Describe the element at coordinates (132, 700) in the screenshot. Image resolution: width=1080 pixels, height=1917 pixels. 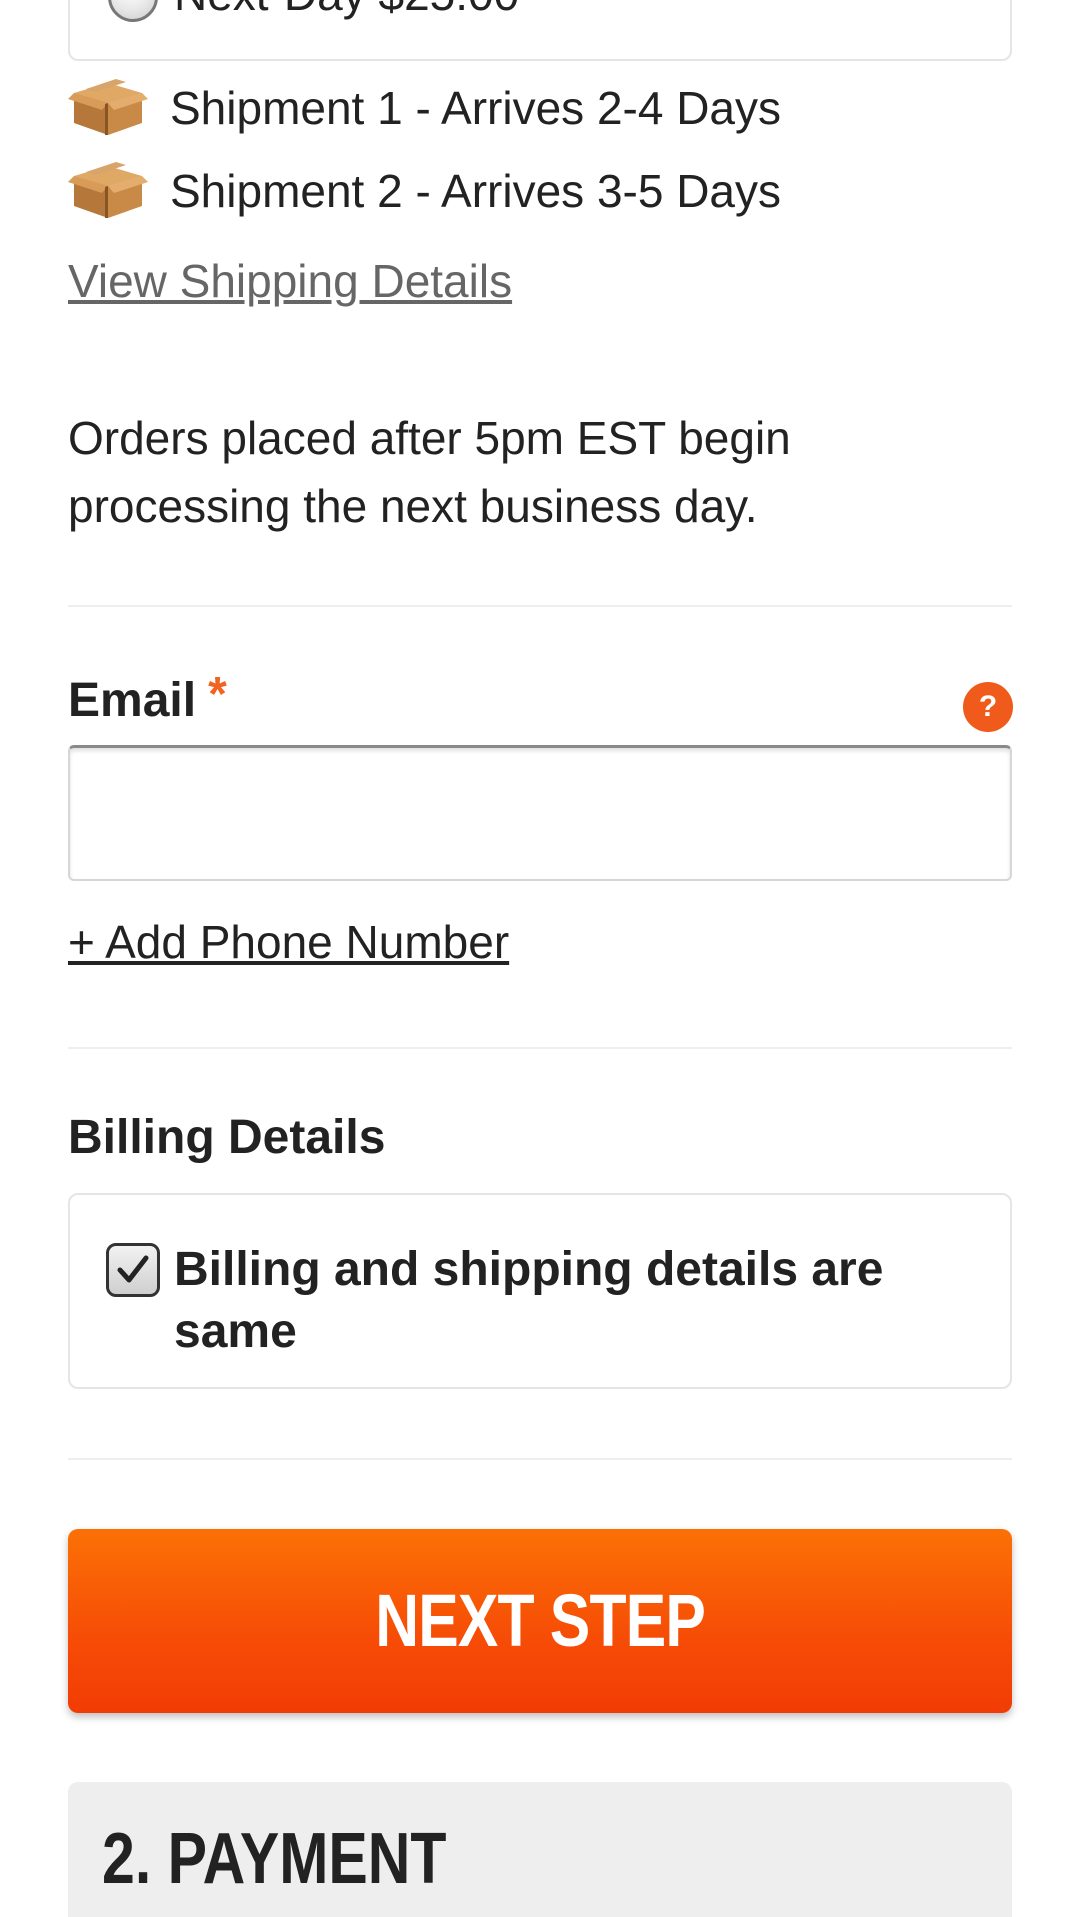
I see `email-label-text: Email` at that location.